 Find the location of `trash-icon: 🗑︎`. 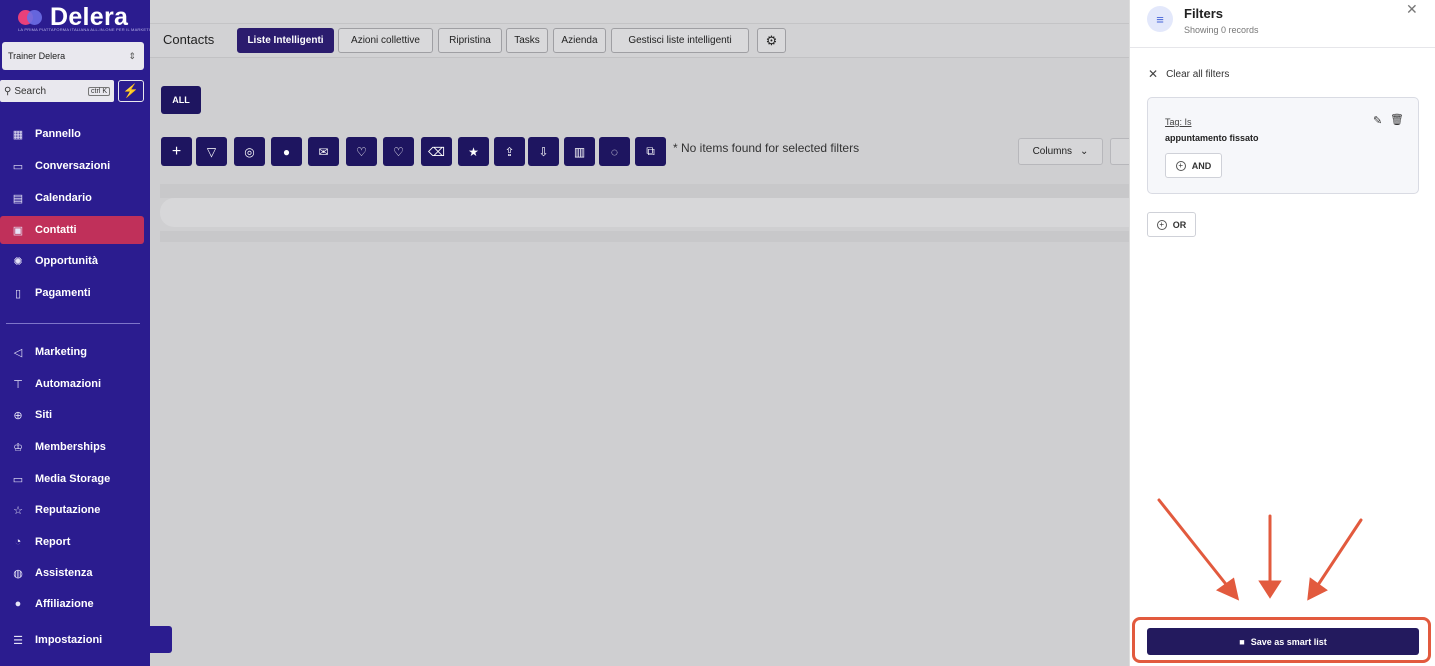

trash-icon: 🗑︎ is located at coordinates (1397, 119).